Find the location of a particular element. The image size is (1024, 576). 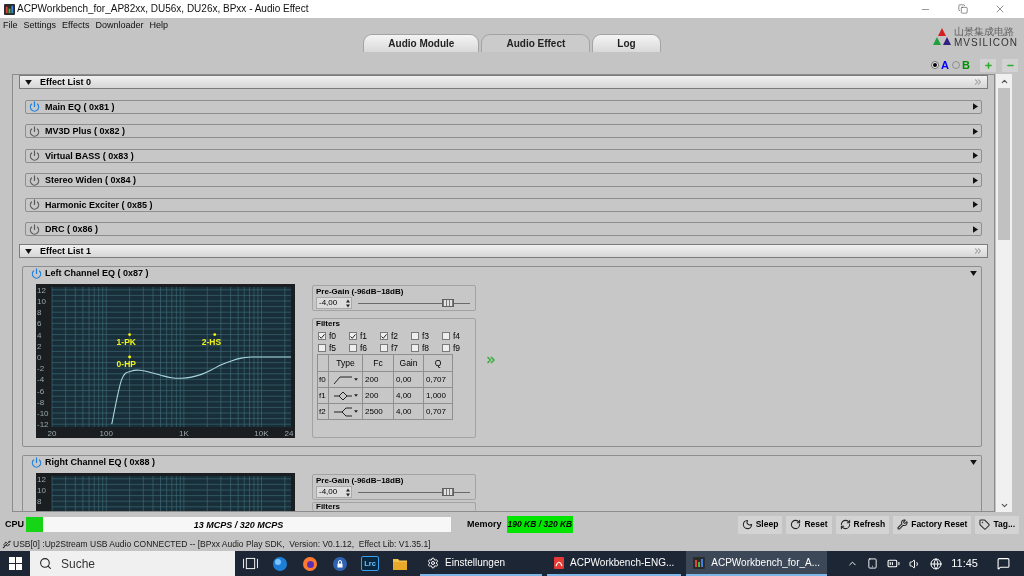

toolbar-button: Sleep is located at coordinates (760, 524).